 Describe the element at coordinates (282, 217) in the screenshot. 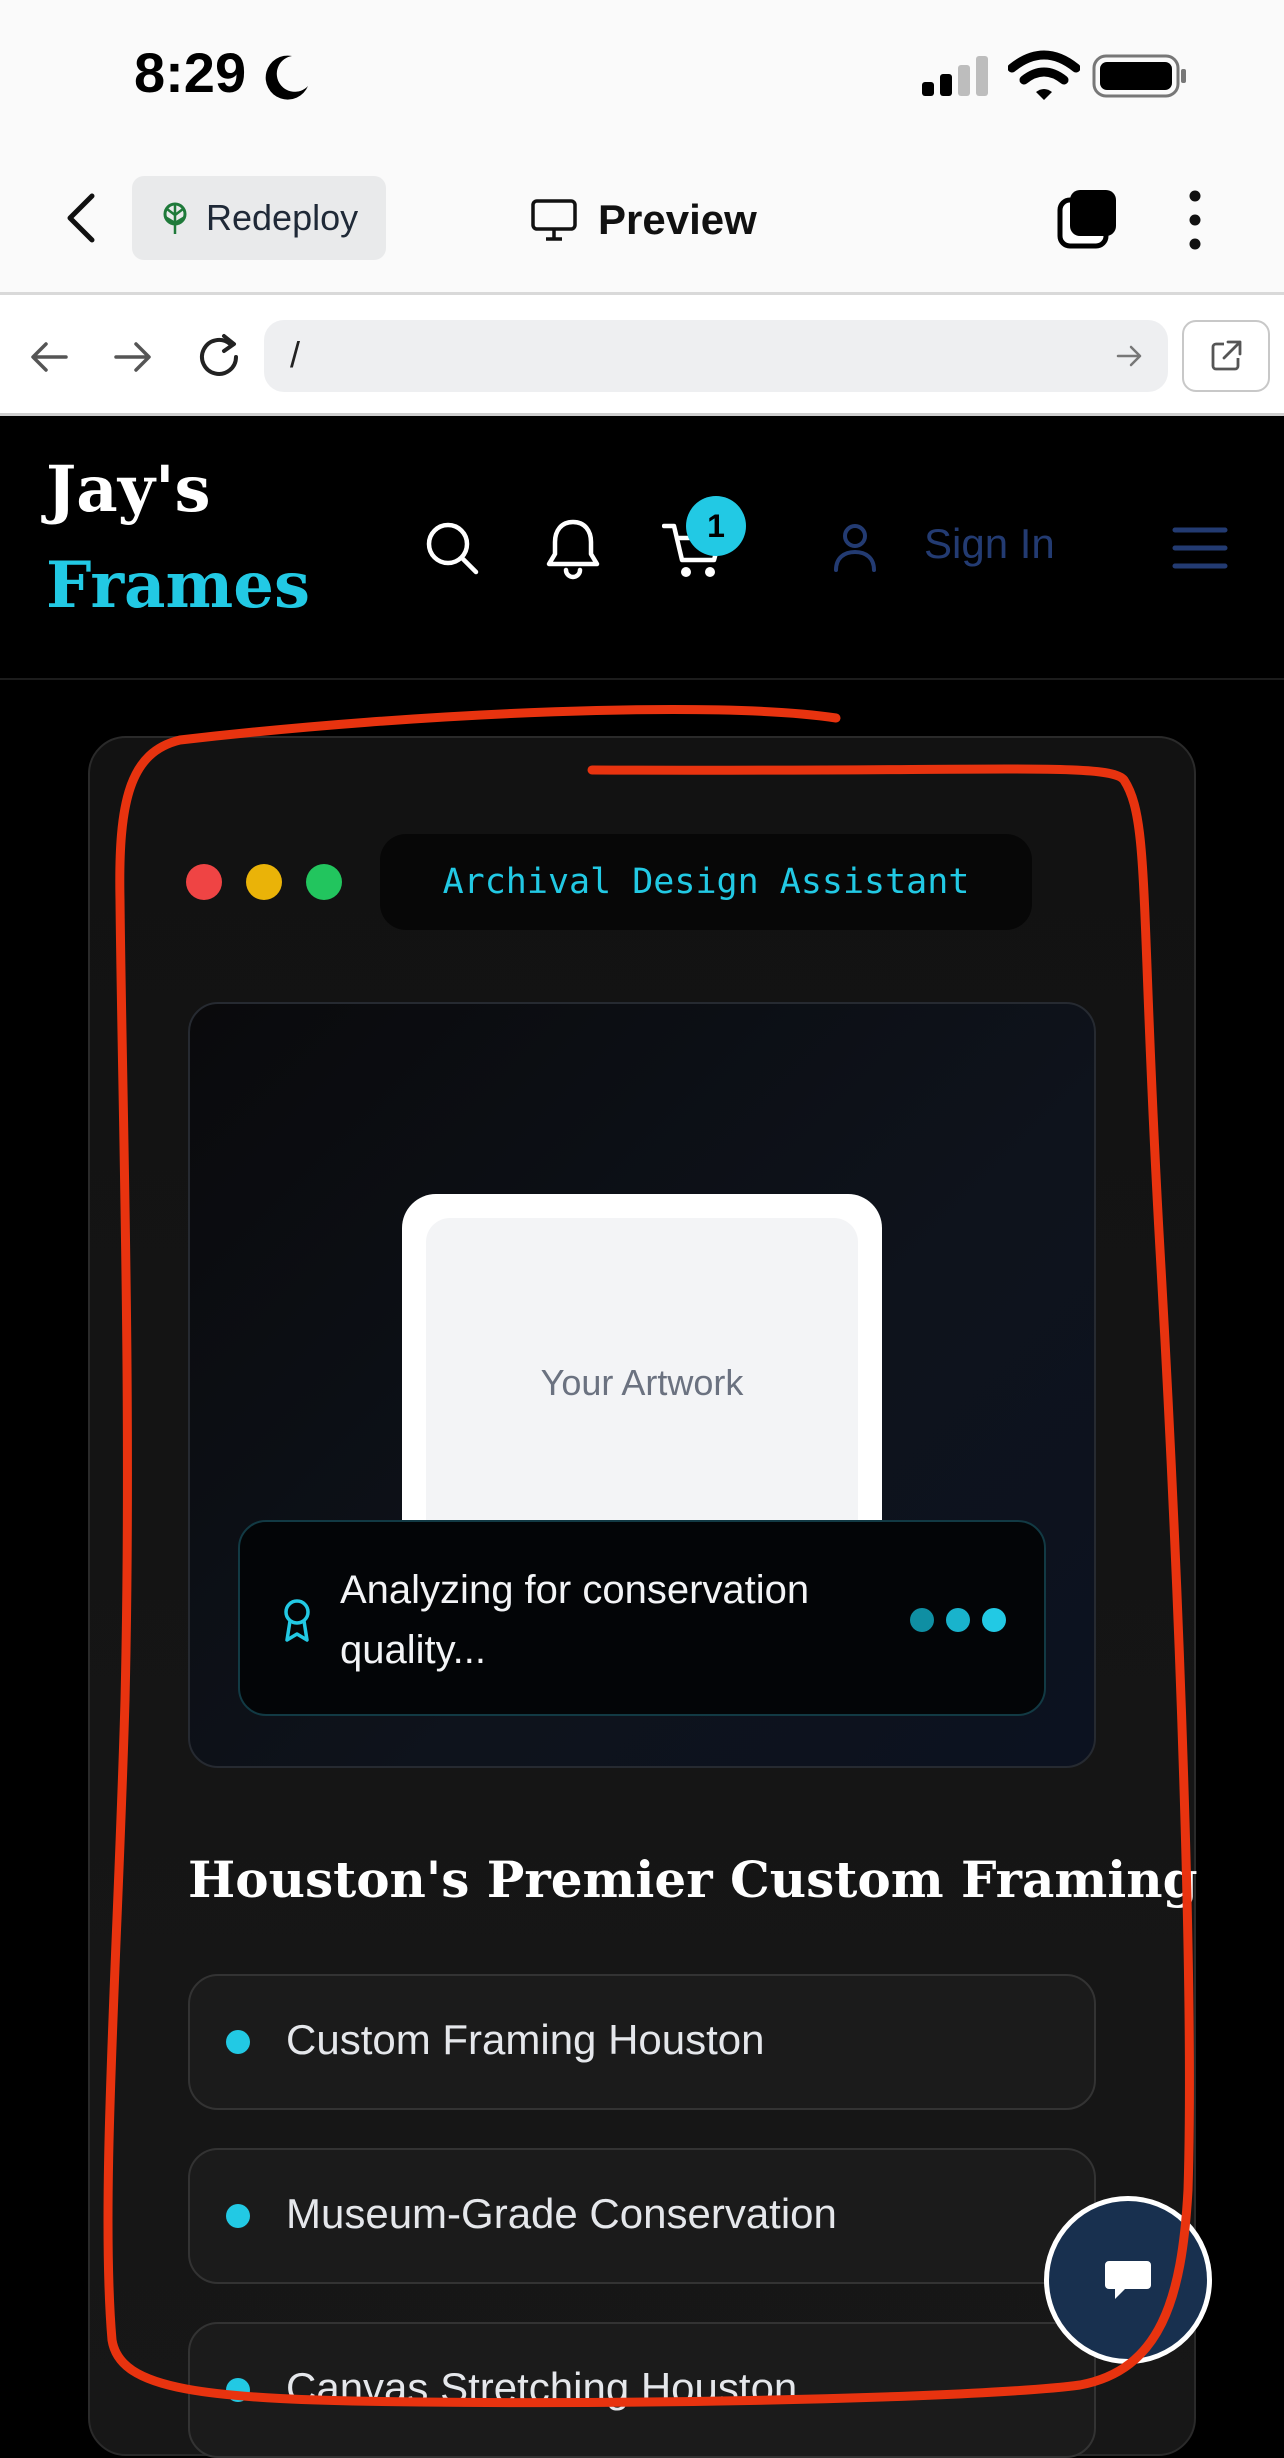

I see `redeploy-label: Redeploy` at that location.